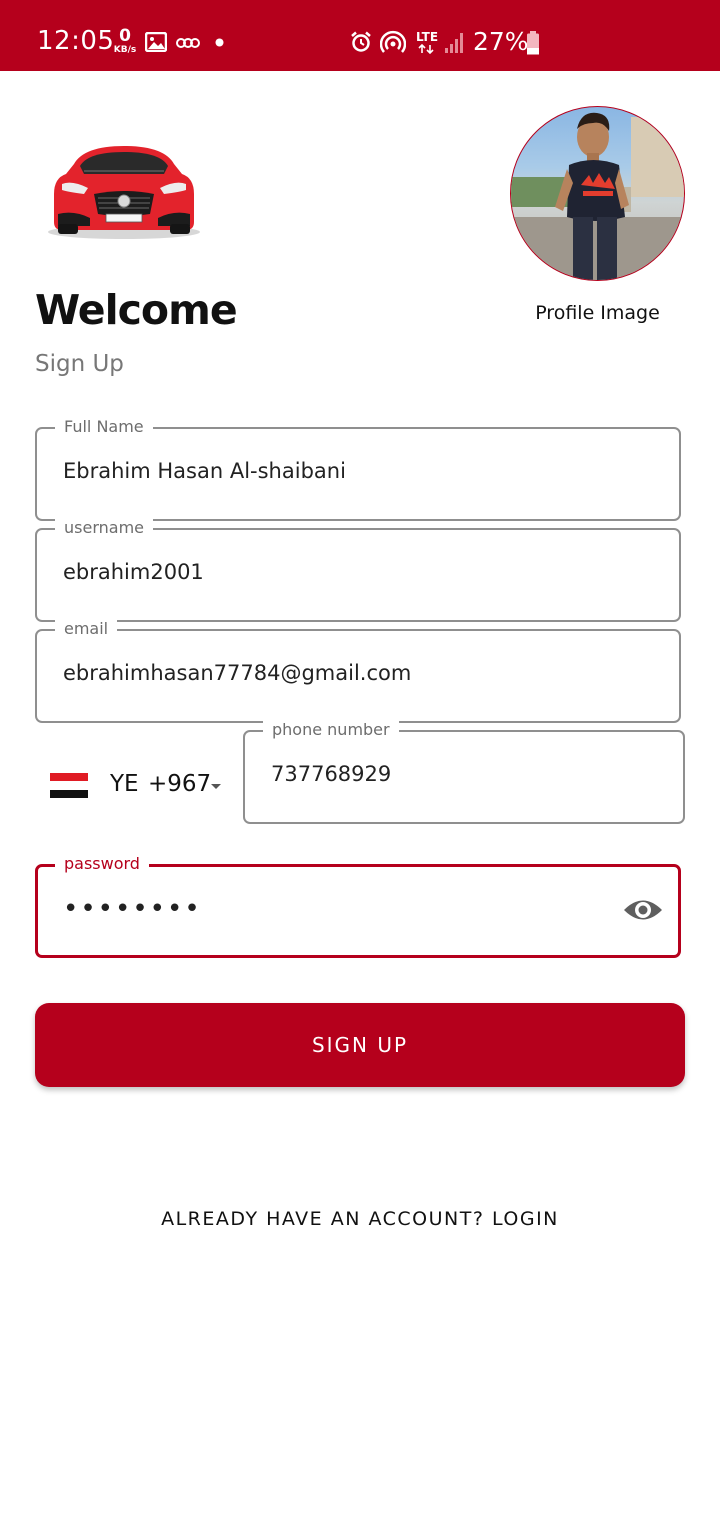 Image resolution: width=720 pixels, height=1520 pixels. I want to click on full-name-input: Ebrahim Hasan Al-shaibani, so click(204, 471).